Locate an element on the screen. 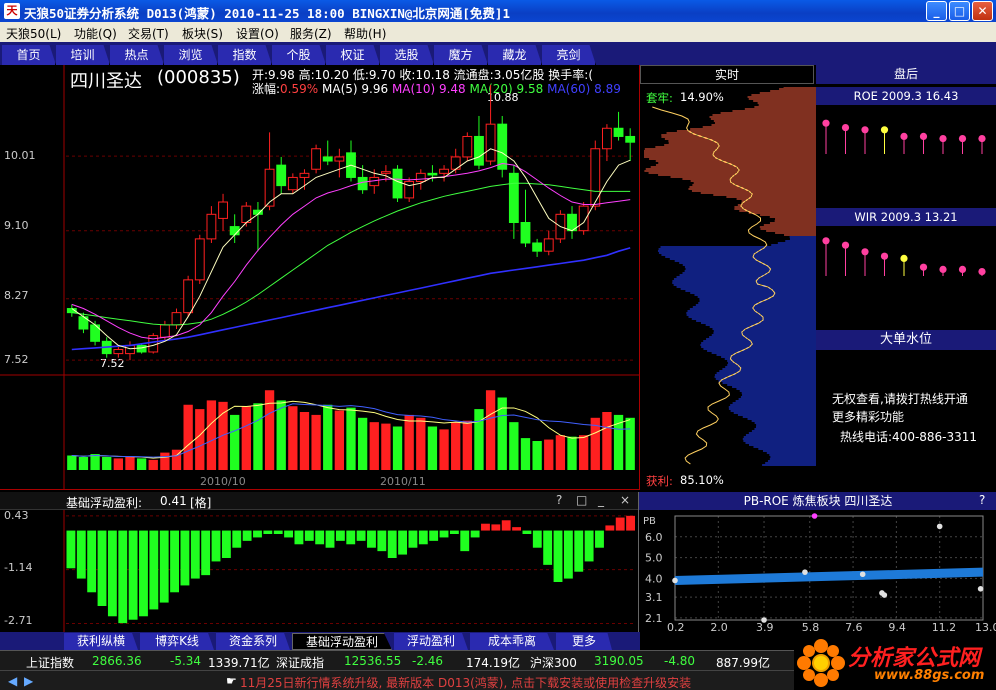 The width and height of the screenshot is (996, 690). tab-after-hours: 盘后 is located at coordinates (906, 74).